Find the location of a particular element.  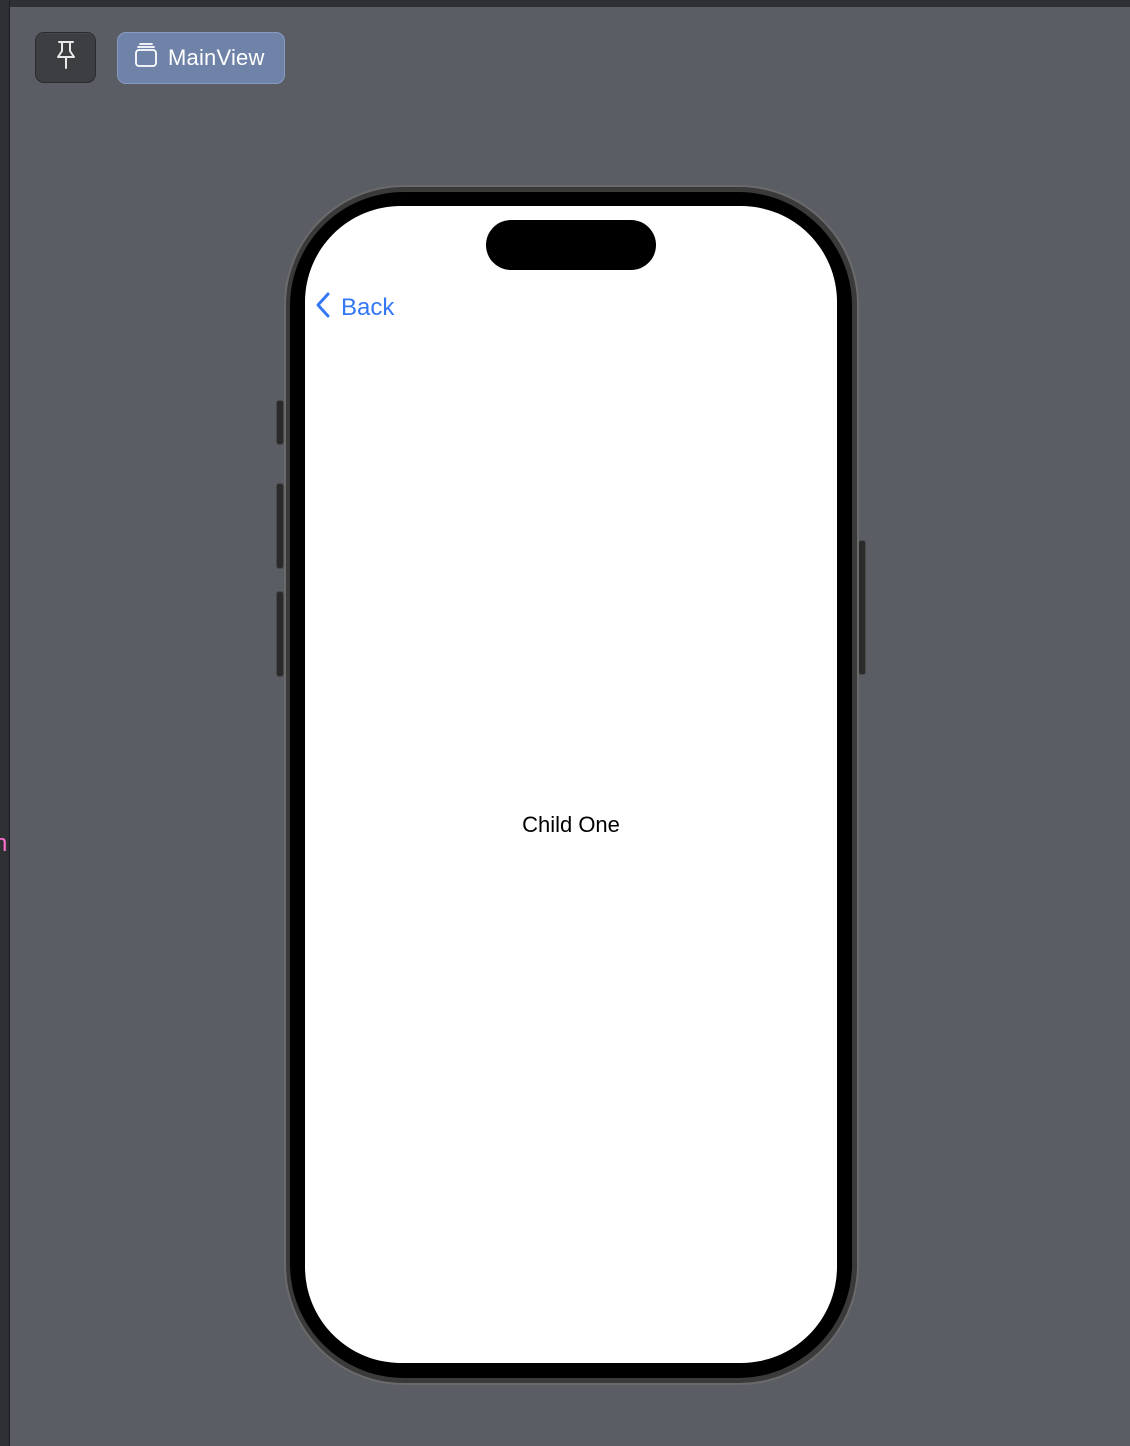

volume-down-button is located at coordinates (280, 634).